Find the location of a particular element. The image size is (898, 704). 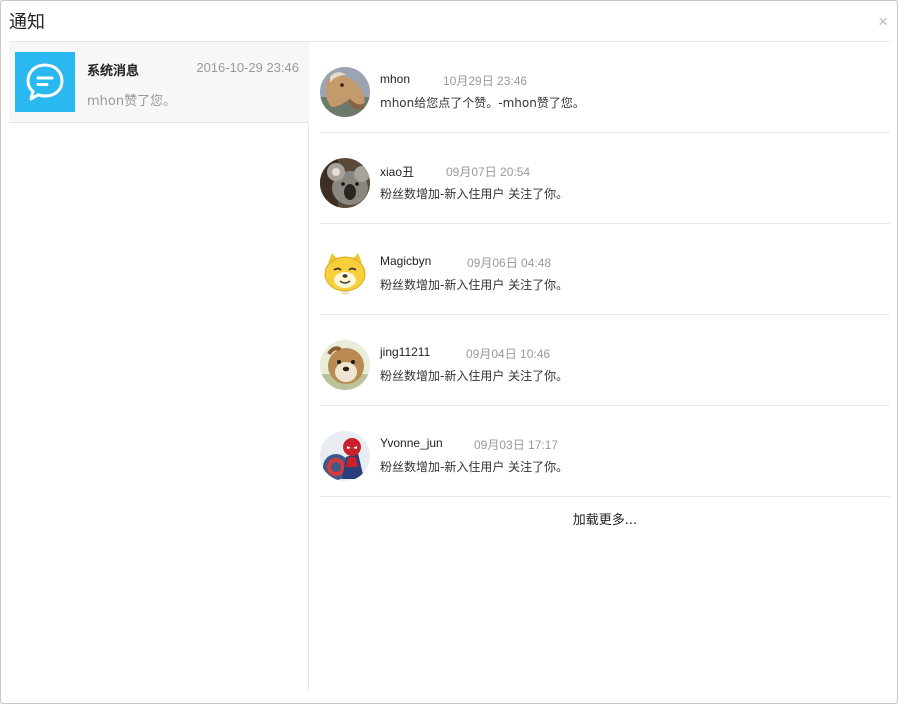

conversation-time: 2016-10-29 23:46 is located at coordinates (247, 67).